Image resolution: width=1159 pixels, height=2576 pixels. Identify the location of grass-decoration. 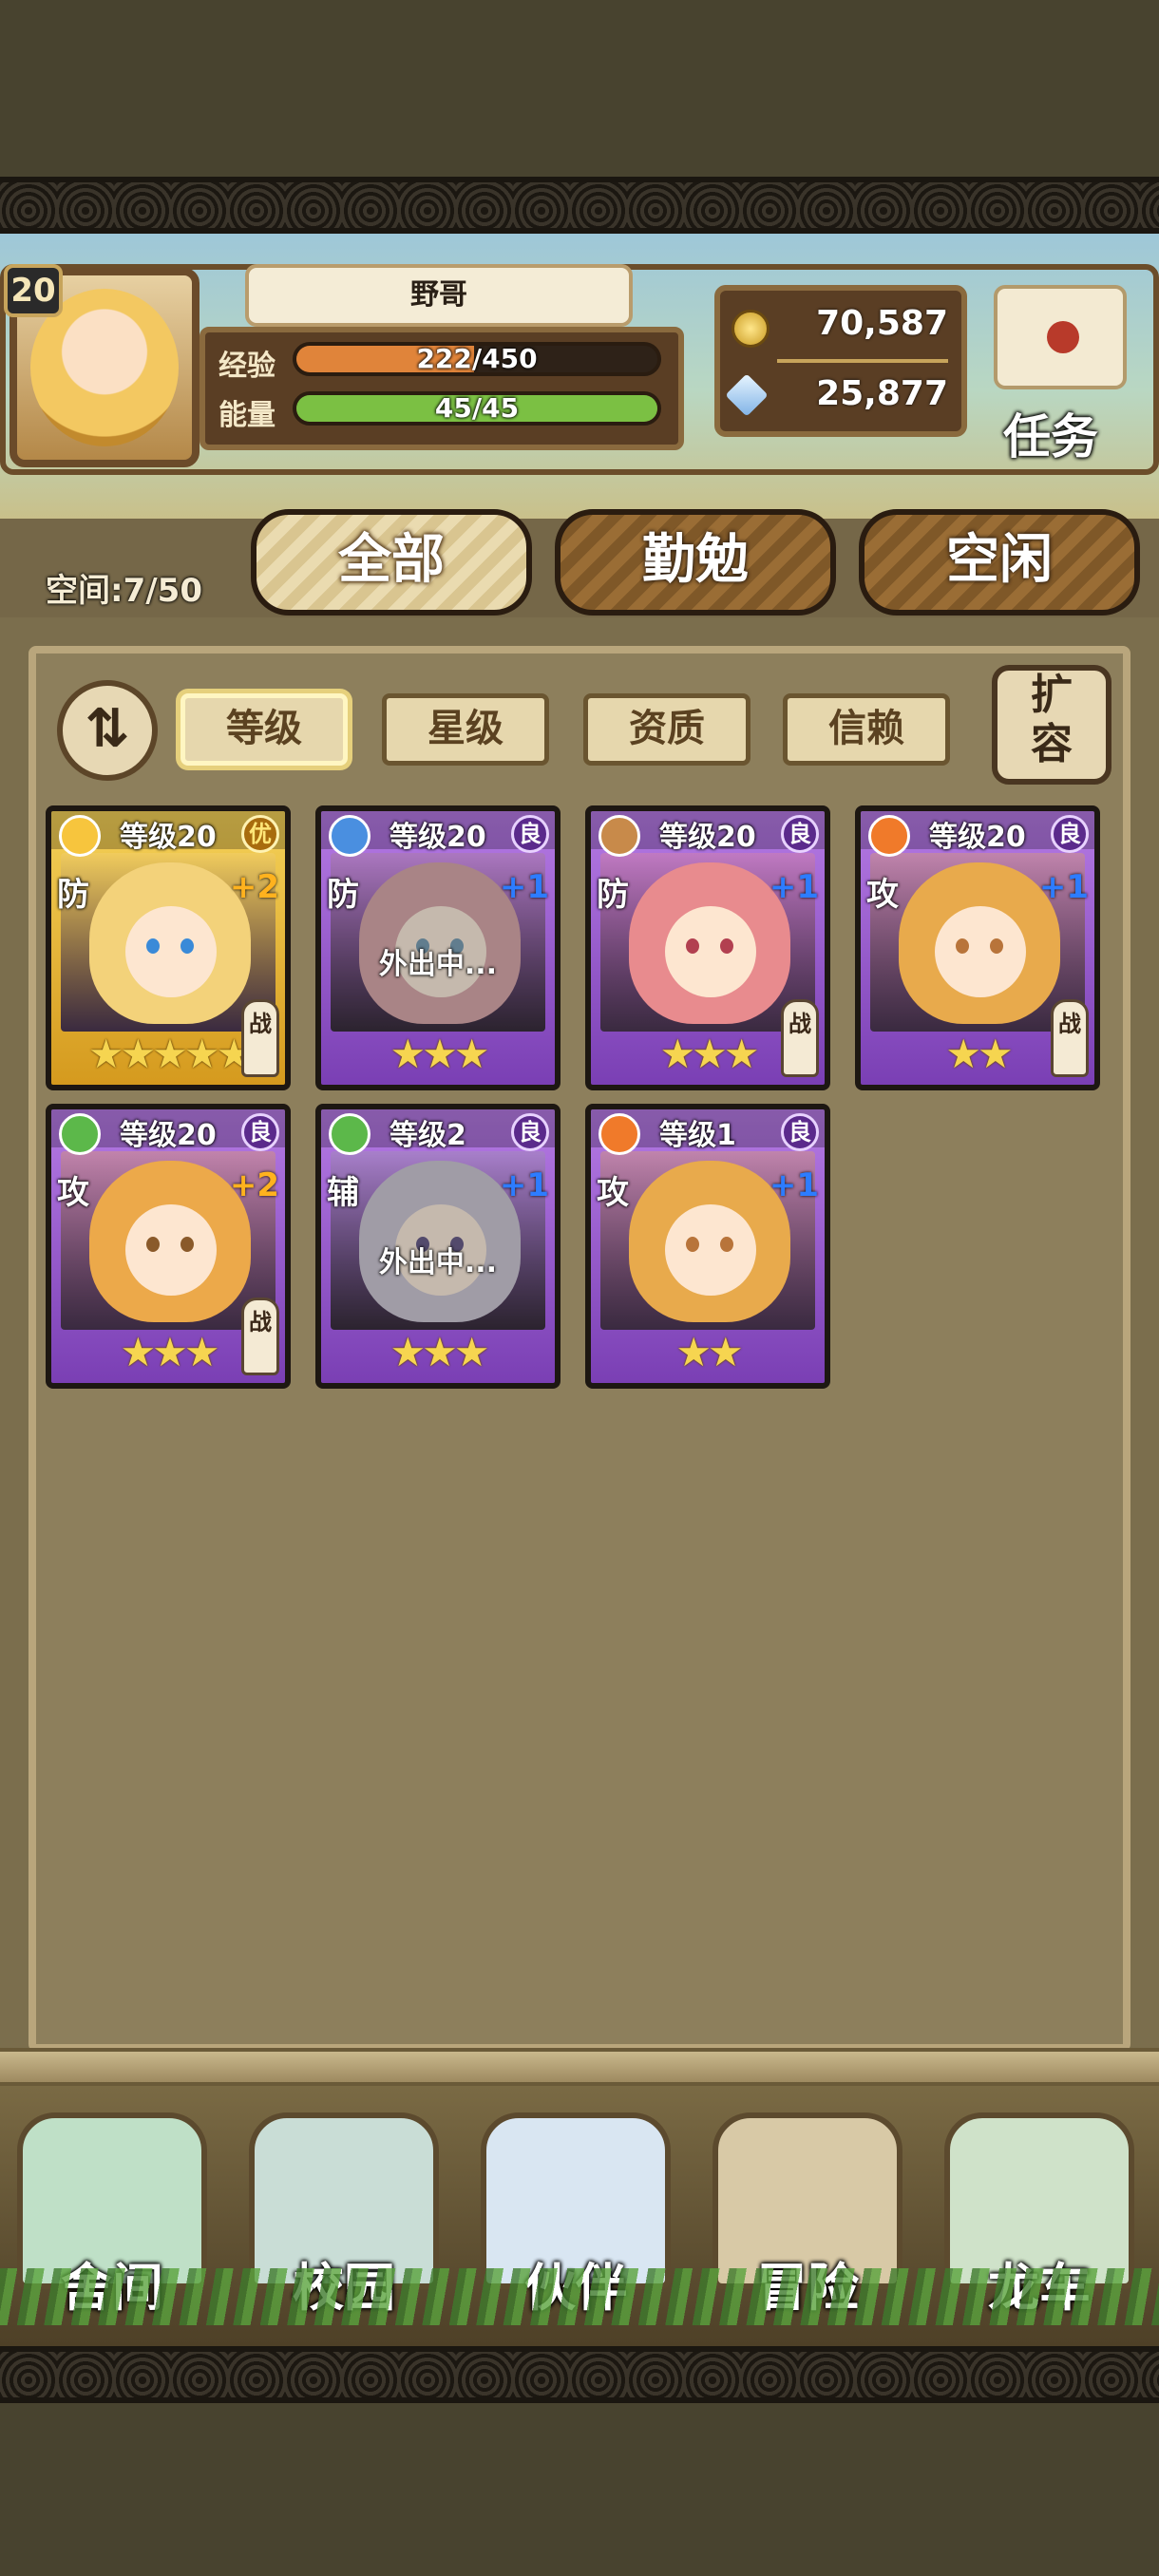
(579, 2296).